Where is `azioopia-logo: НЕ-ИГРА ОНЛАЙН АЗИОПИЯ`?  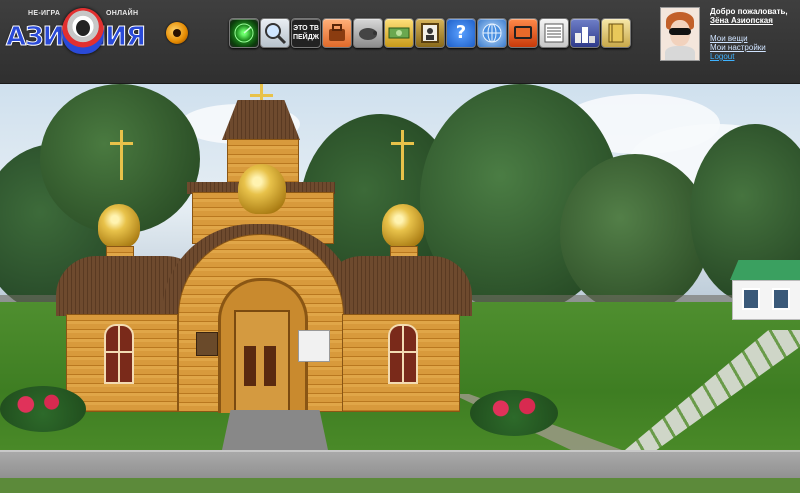
azioopia-logo: НЕ-ИГРА ОНЛАЙН АЗИОПИЯ is located at coordinates (83, 33).